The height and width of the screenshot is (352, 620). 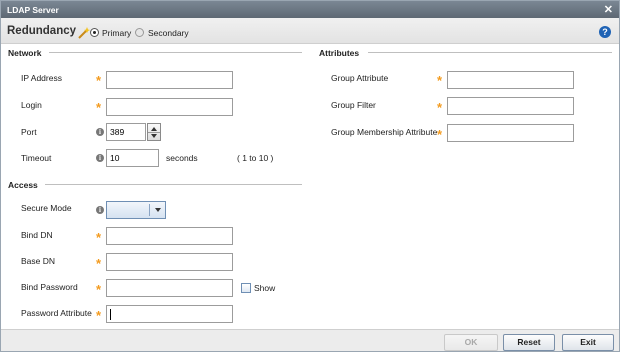 What do you see at coordinates (94, 32) in the screenshot?
I see `primary-radio` at bounding box center [94, 32].